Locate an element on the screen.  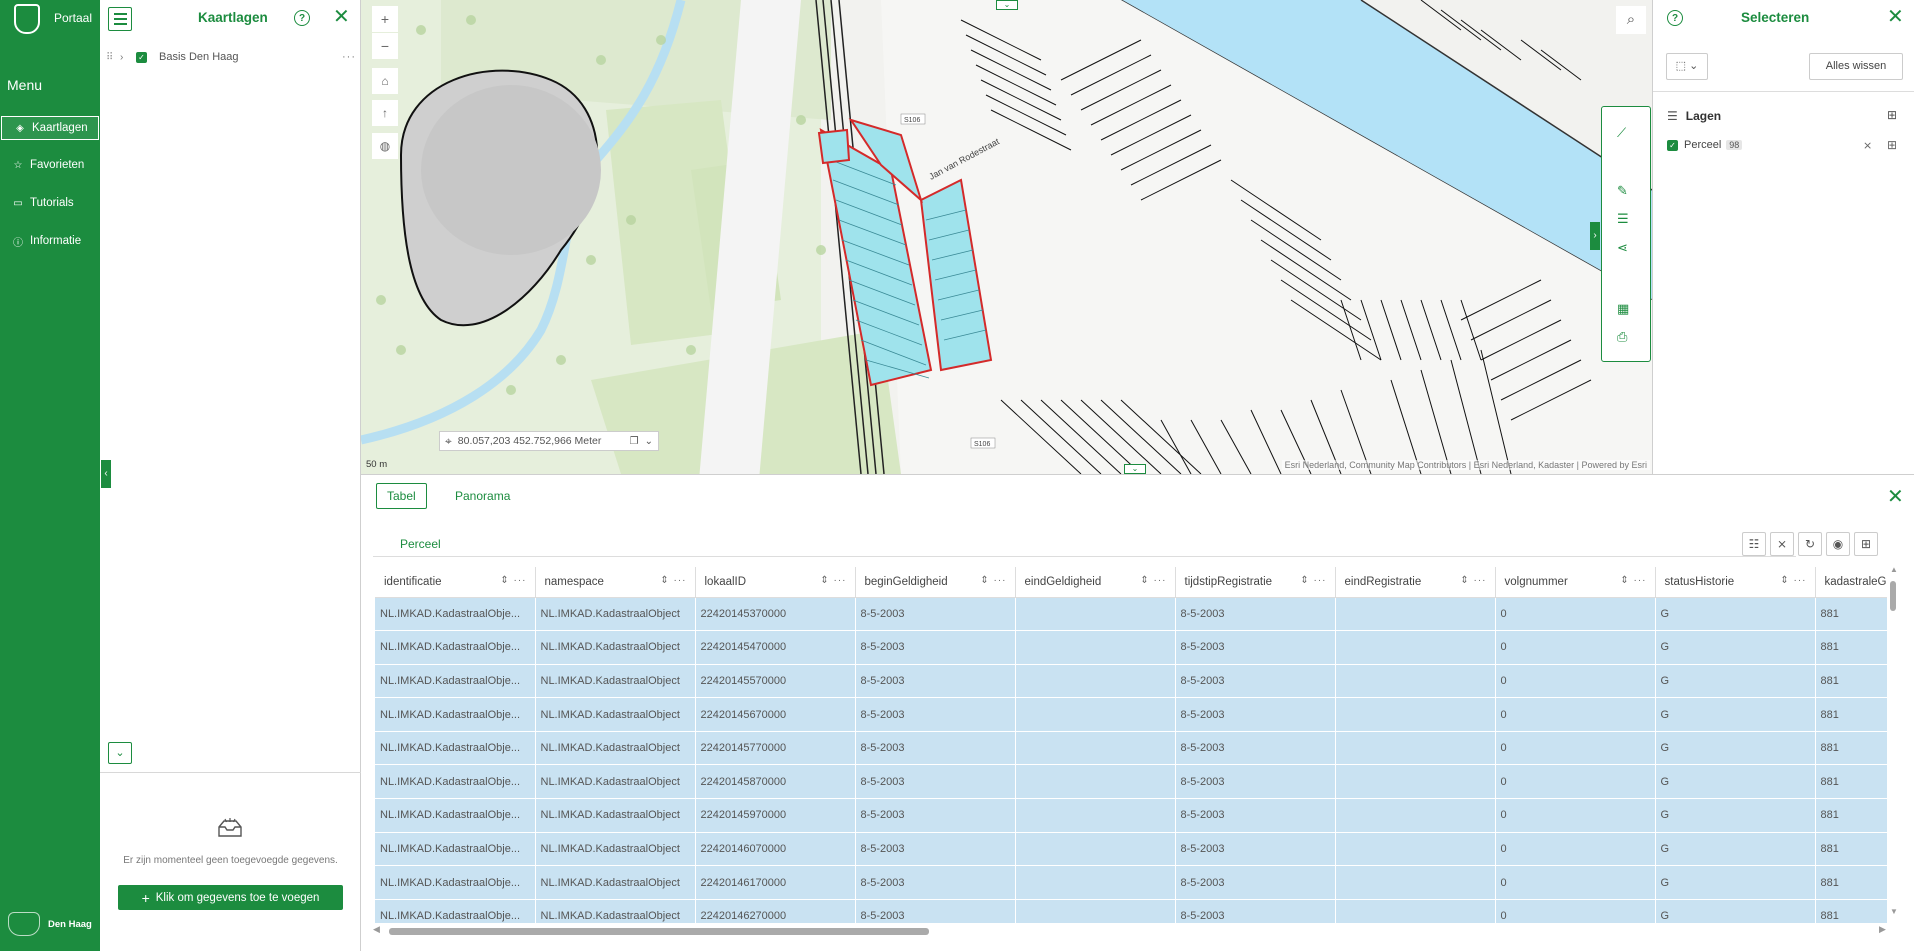
layer-settings-icon: ⊞ is located at coordinates (1892, 115).